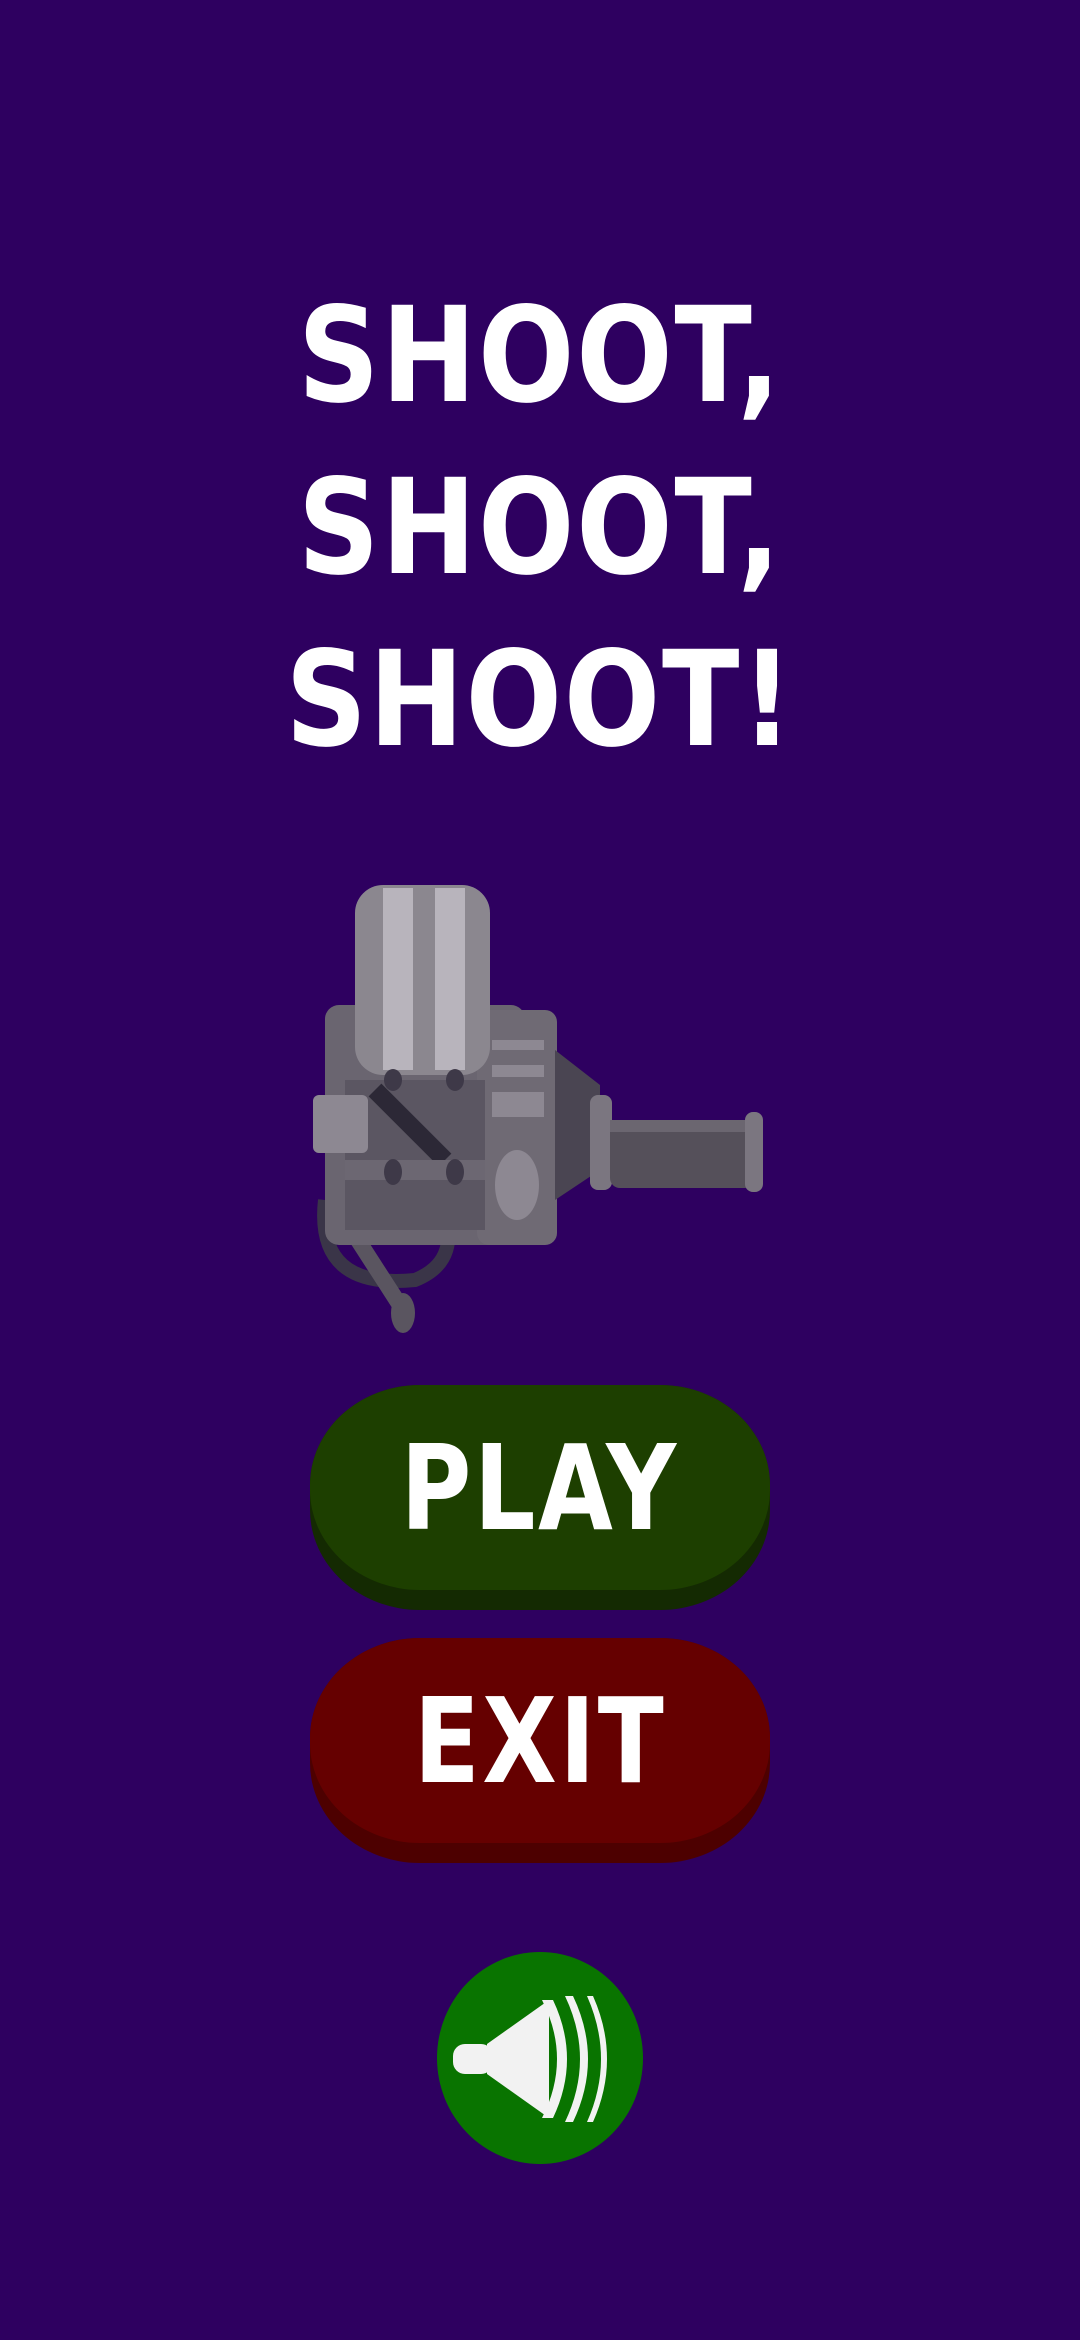  I want to click on exit-button-face: EXIT, so click(540, 1740).